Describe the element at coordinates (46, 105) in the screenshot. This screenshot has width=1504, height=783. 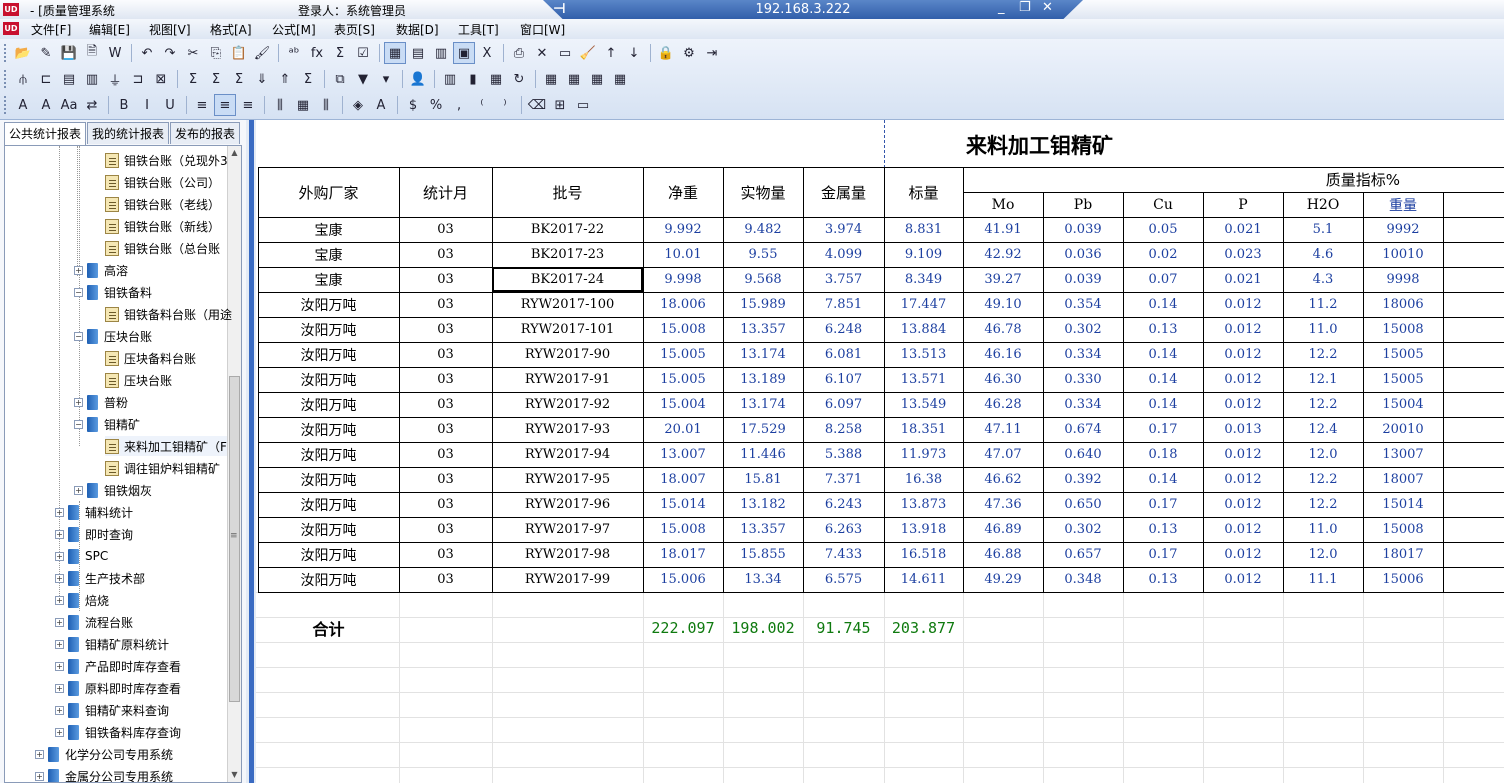
I see `font-size-icon: A` at that location.